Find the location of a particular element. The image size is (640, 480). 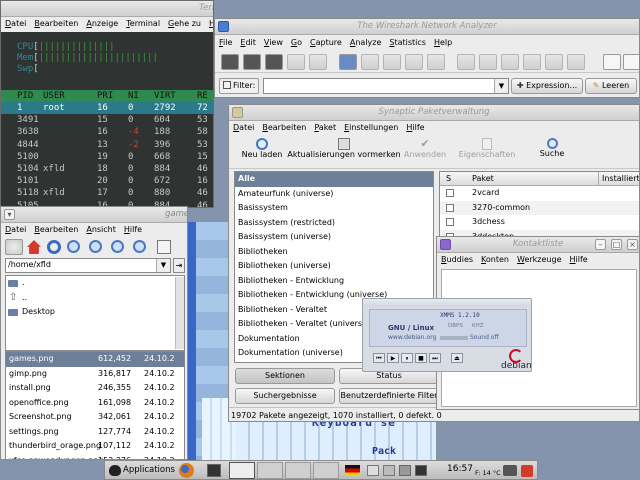

terminal-menu-anzeige: Anzeige is located at coordinates (102, 24).